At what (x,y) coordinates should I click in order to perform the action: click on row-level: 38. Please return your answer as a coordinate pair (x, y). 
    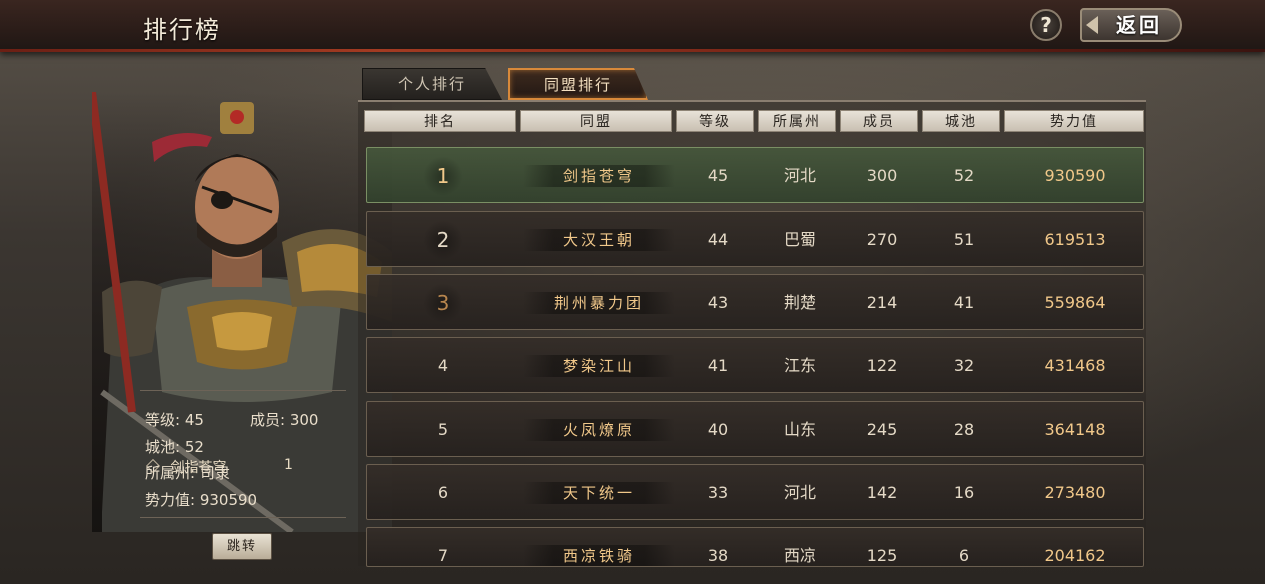
    Looking at the image, I should click on (718, 555).